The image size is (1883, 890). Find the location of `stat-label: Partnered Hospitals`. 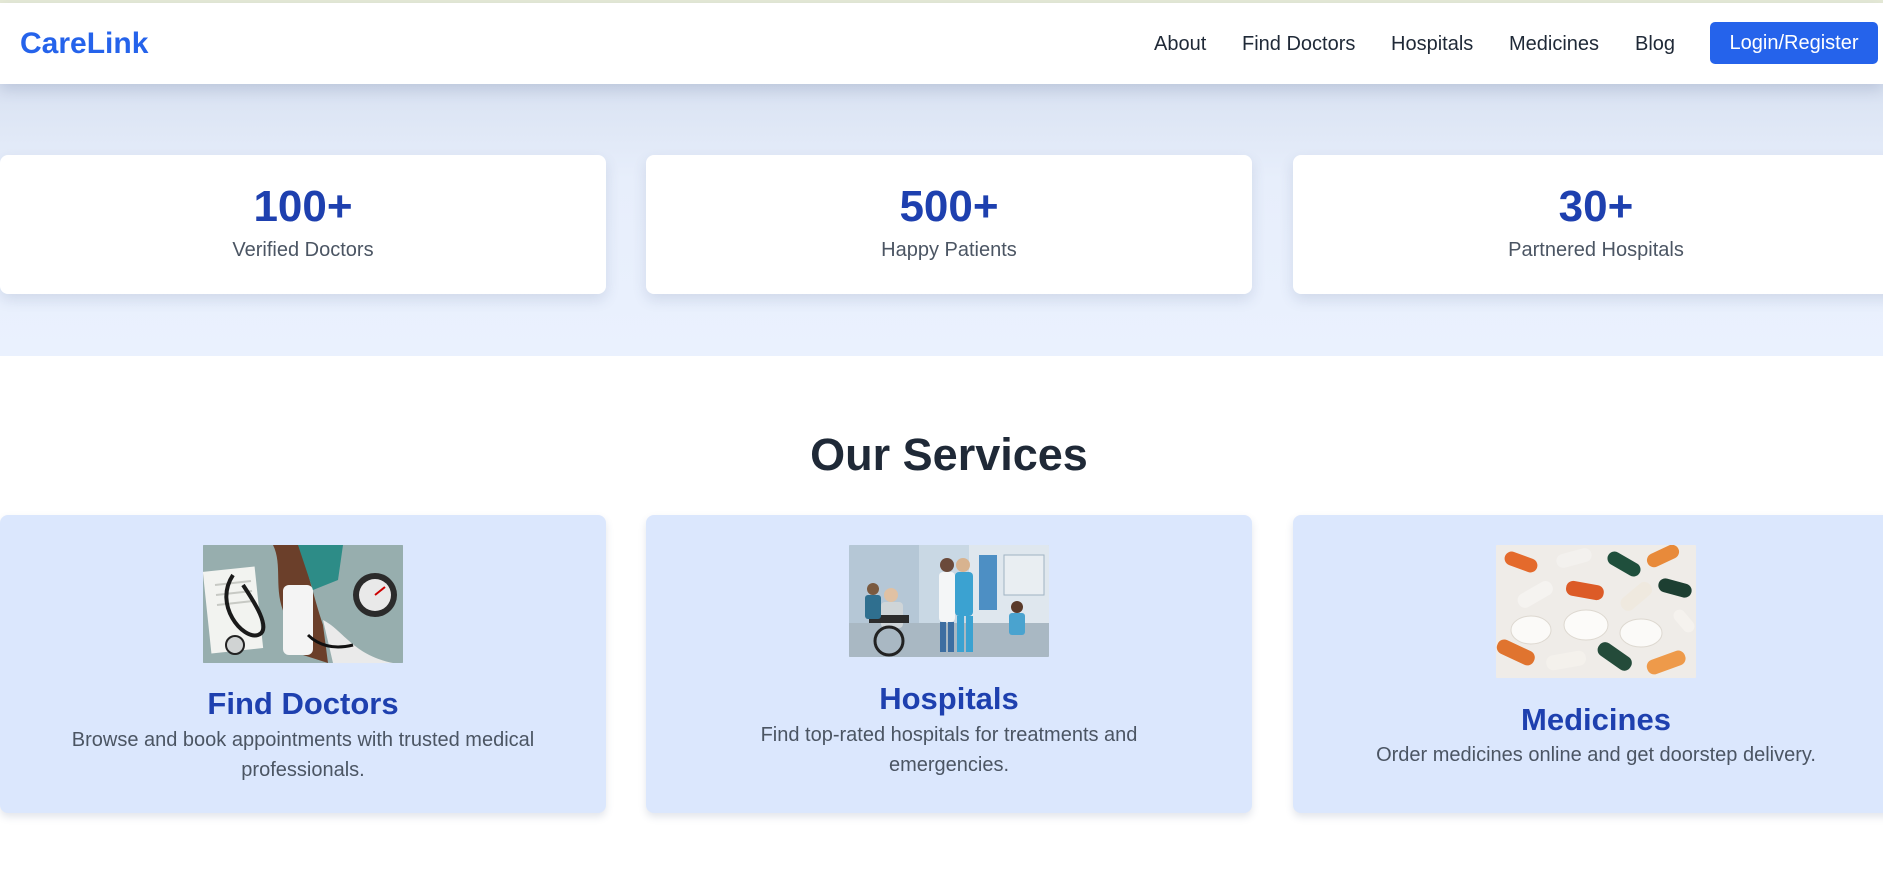

stat-label: Partnered Hospitals is located at coordinates (1596, 250).